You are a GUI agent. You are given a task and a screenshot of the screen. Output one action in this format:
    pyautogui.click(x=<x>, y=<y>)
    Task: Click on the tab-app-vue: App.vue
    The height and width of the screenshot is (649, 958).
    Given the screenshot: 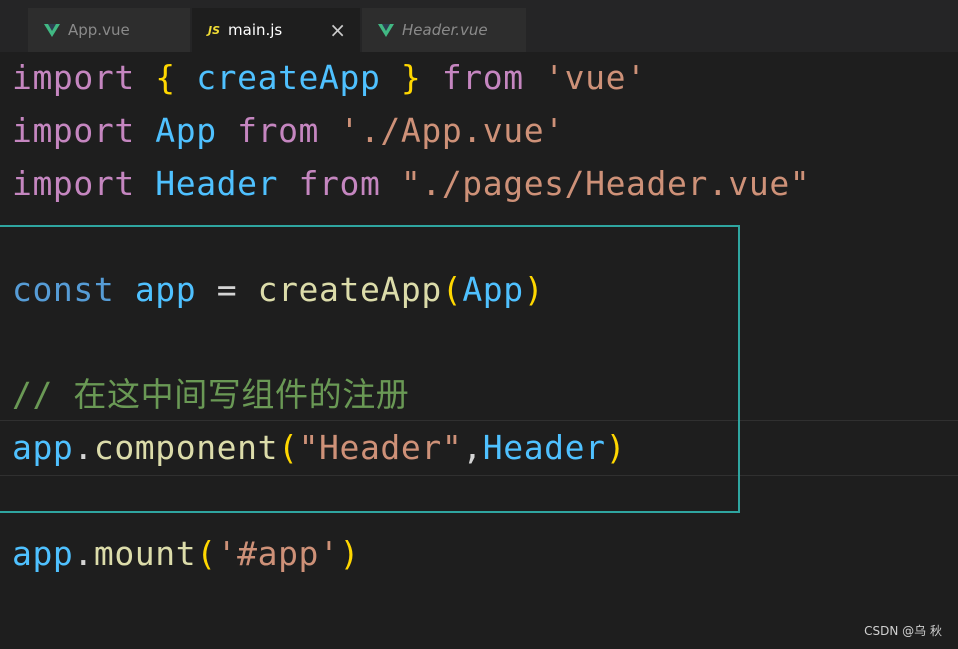 What is the action you would take?
    pyautogui.click(x=109, y=30)
    